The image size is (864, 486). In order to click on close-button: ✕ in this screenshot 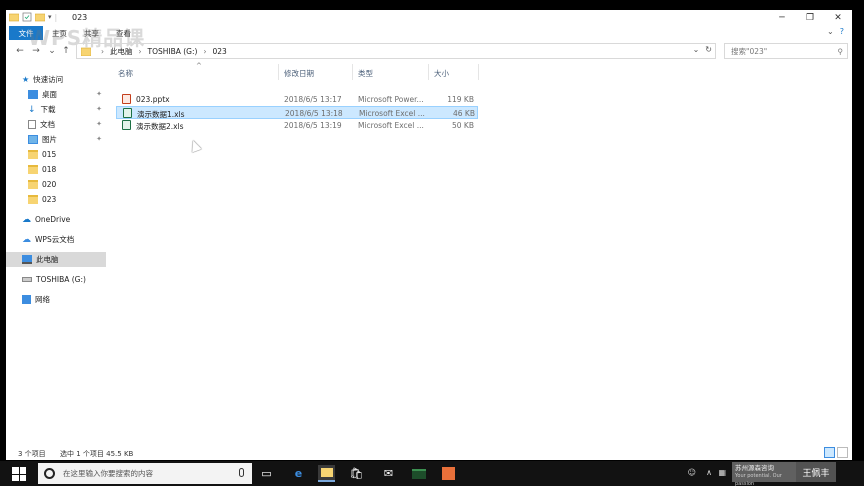, I will do `click(838, 18)`.